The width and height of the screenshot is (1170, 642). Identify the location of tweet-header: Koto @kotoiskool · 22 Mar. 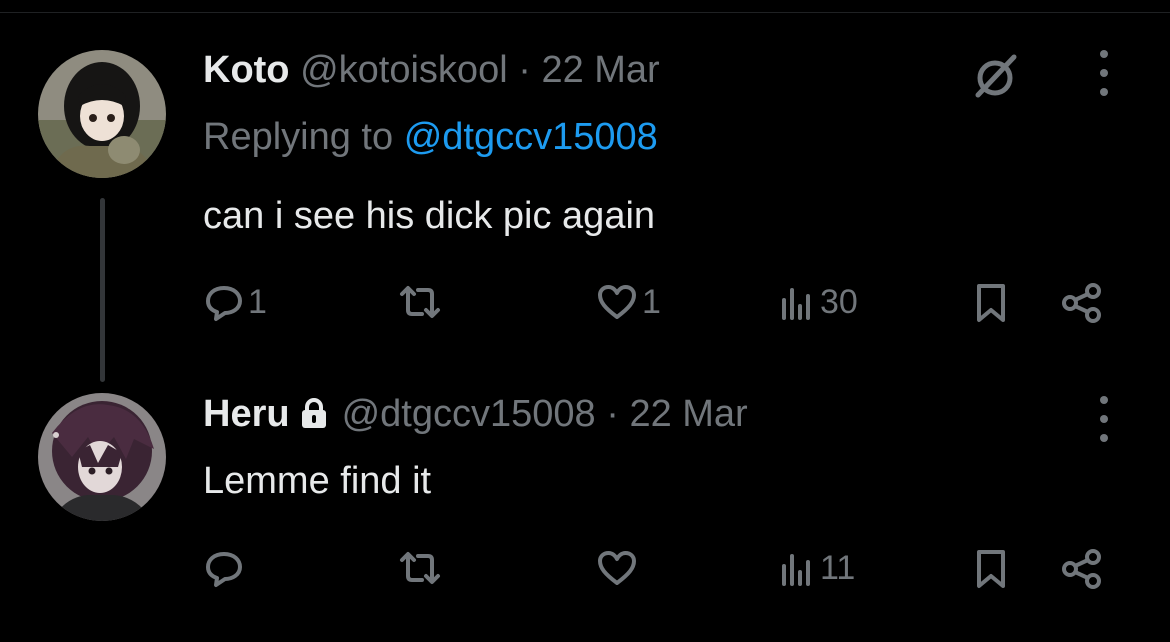
(431, 70).